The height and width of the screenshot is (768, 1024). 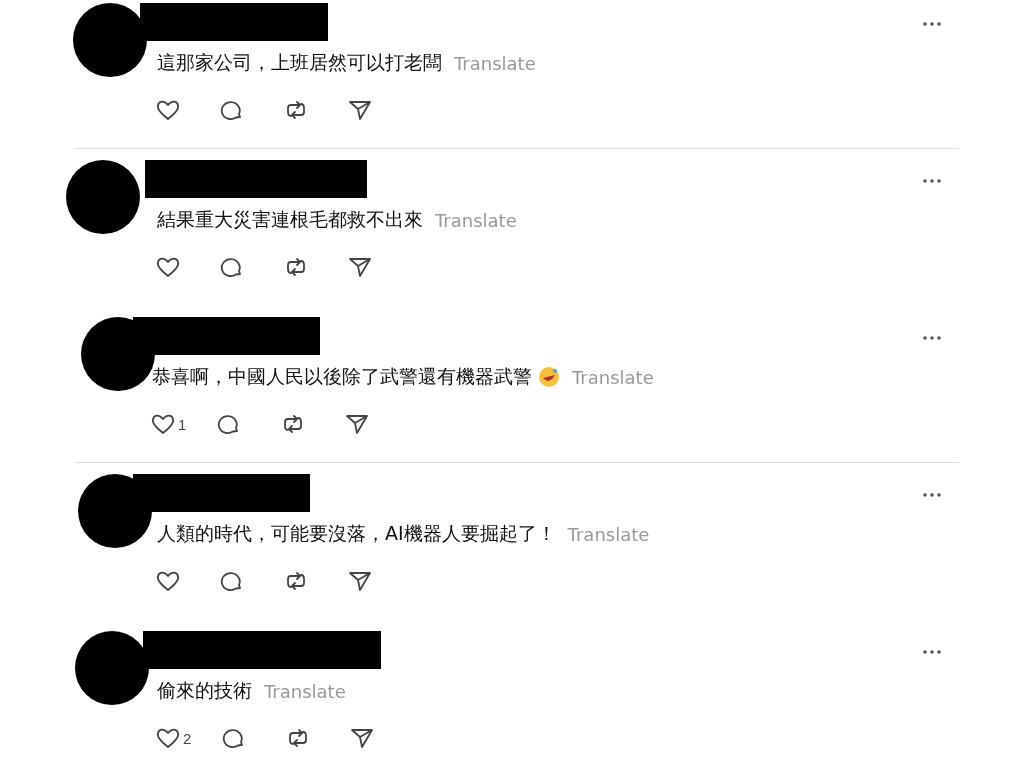 What do you see at coordinates (290, 219) in the screenshot?
I see `comment-text: 結果重大災害連根毛都救不出來` at bounding box center [290, 219].